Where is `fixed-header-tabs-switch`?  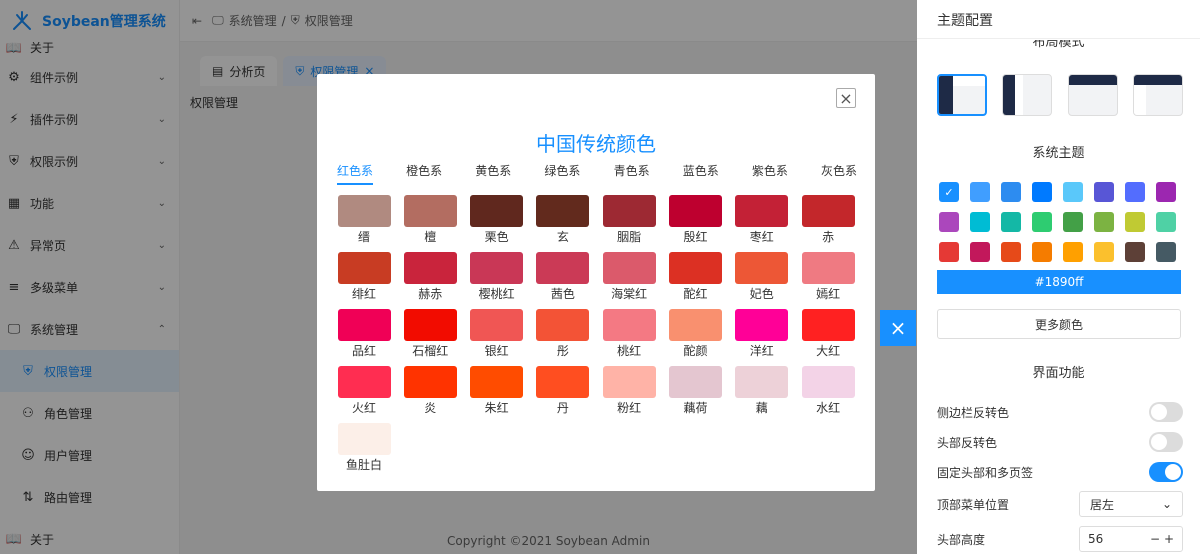
fixed-header-tabs-switch is located at coordinates (1166, 472).